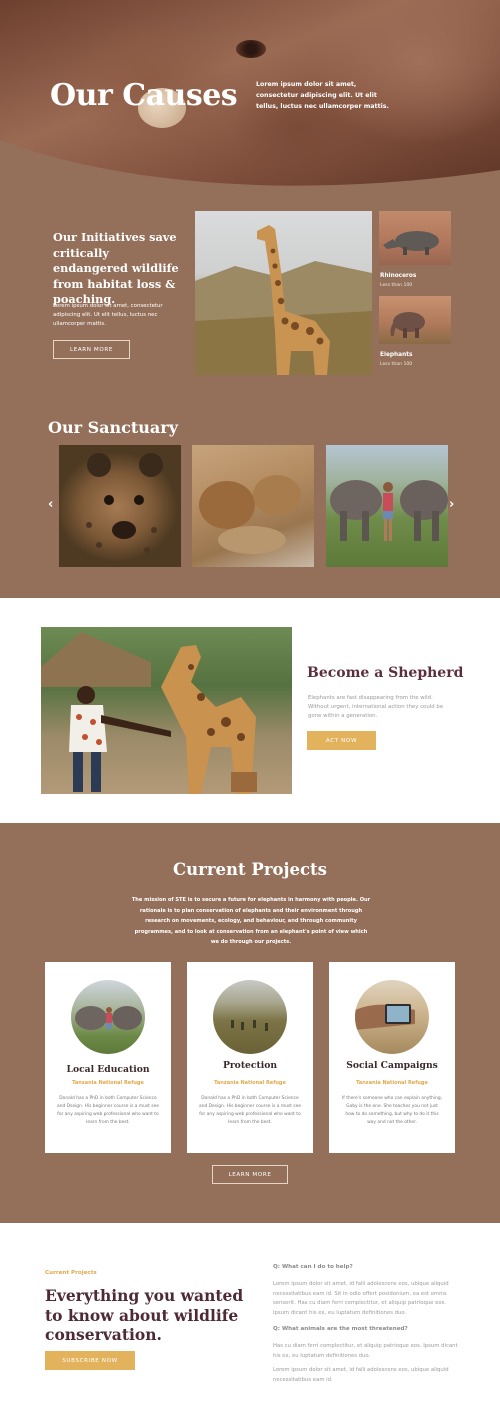  What do you see at coordinates (250, 514) in the screenshot?
I see `lions-illustration` at bounding box center [250, 514].